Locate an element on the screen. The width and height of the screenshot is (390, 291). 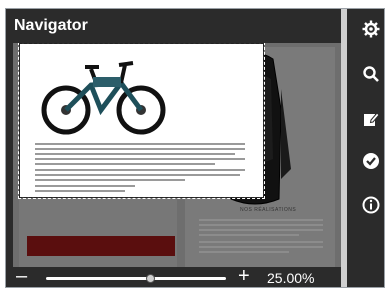
settings-gear-icon is located at coordinates (371, 29).